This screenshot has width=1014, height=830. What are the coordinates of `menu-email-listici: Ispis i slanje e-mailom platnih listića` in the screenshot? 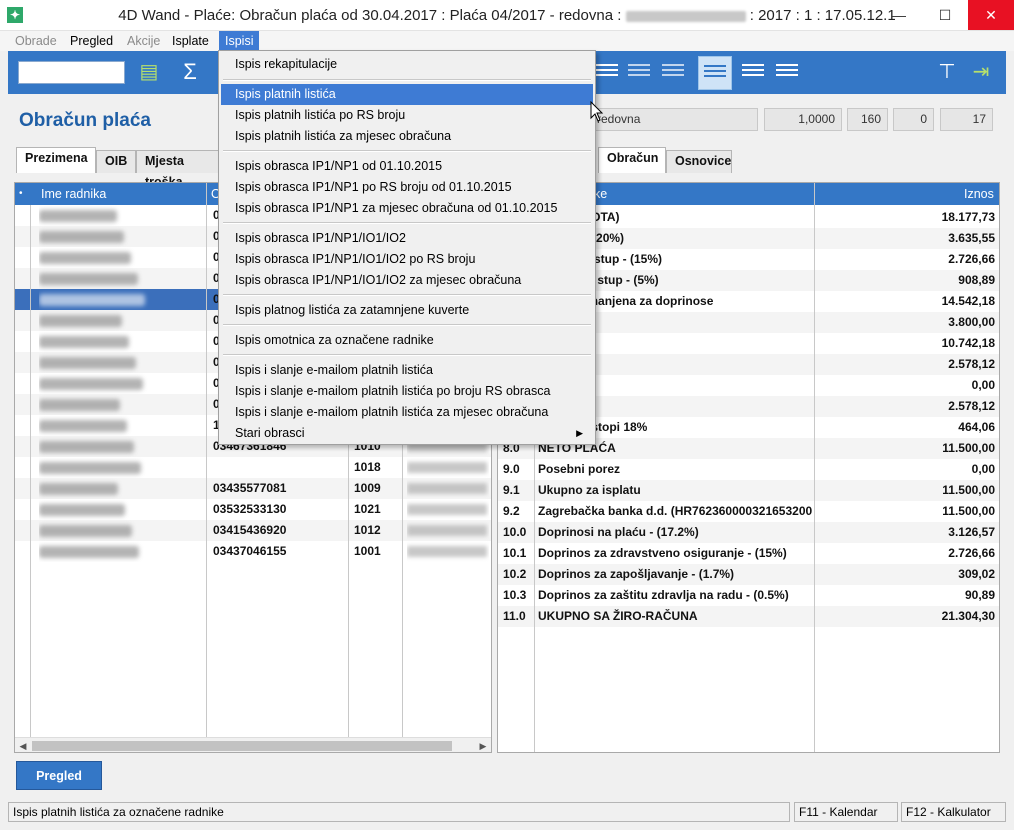 It's located at (407, 370).